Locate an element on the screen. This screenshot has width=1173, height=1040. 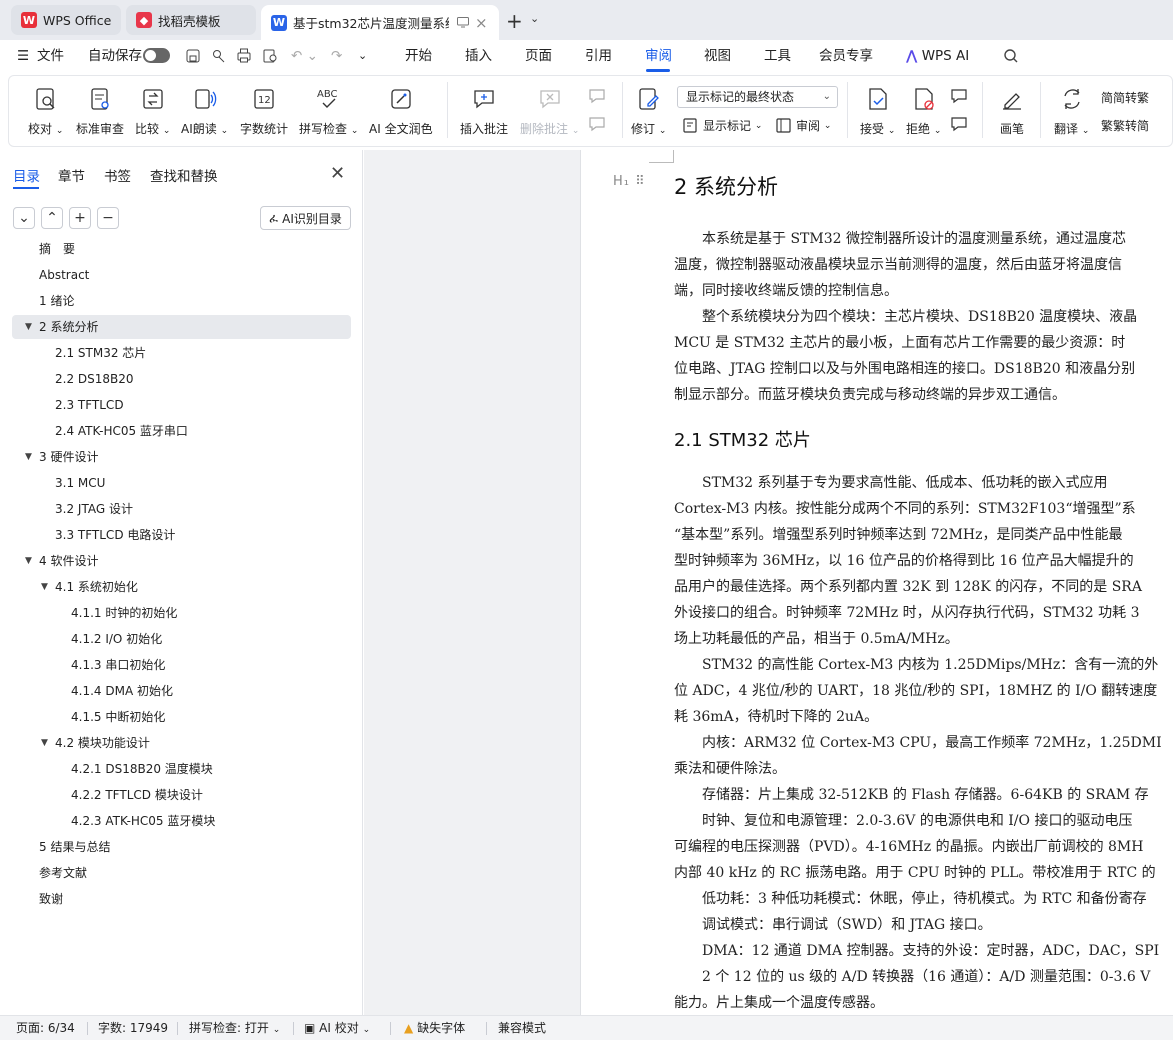
ai-proof-status: ▣ AI 校对 ⌄ is located at coordinates (337, 1028).